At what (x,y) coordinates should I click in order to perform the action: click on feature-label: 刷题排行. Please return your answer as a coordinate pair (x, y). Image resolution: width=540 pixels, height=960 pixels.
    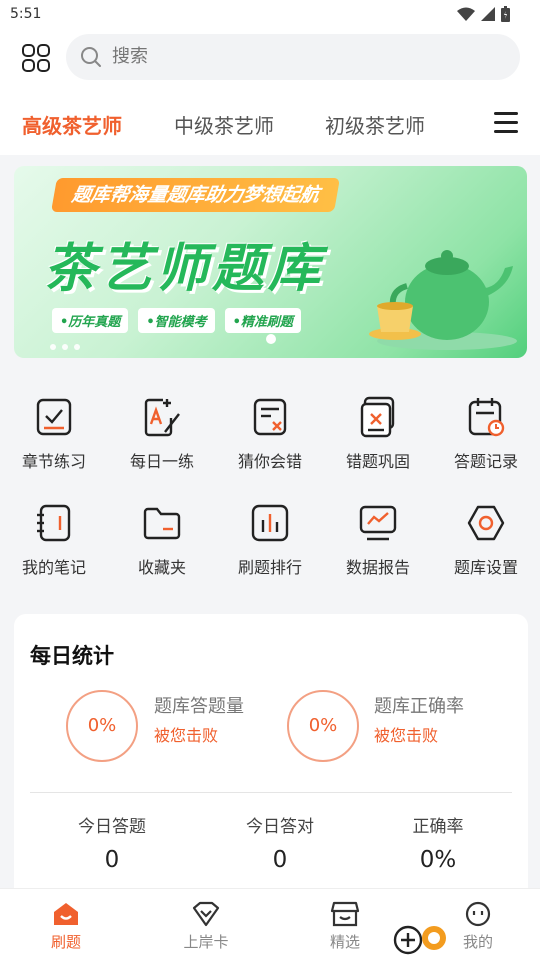
    Looking at the image, I should click on (269, 567).